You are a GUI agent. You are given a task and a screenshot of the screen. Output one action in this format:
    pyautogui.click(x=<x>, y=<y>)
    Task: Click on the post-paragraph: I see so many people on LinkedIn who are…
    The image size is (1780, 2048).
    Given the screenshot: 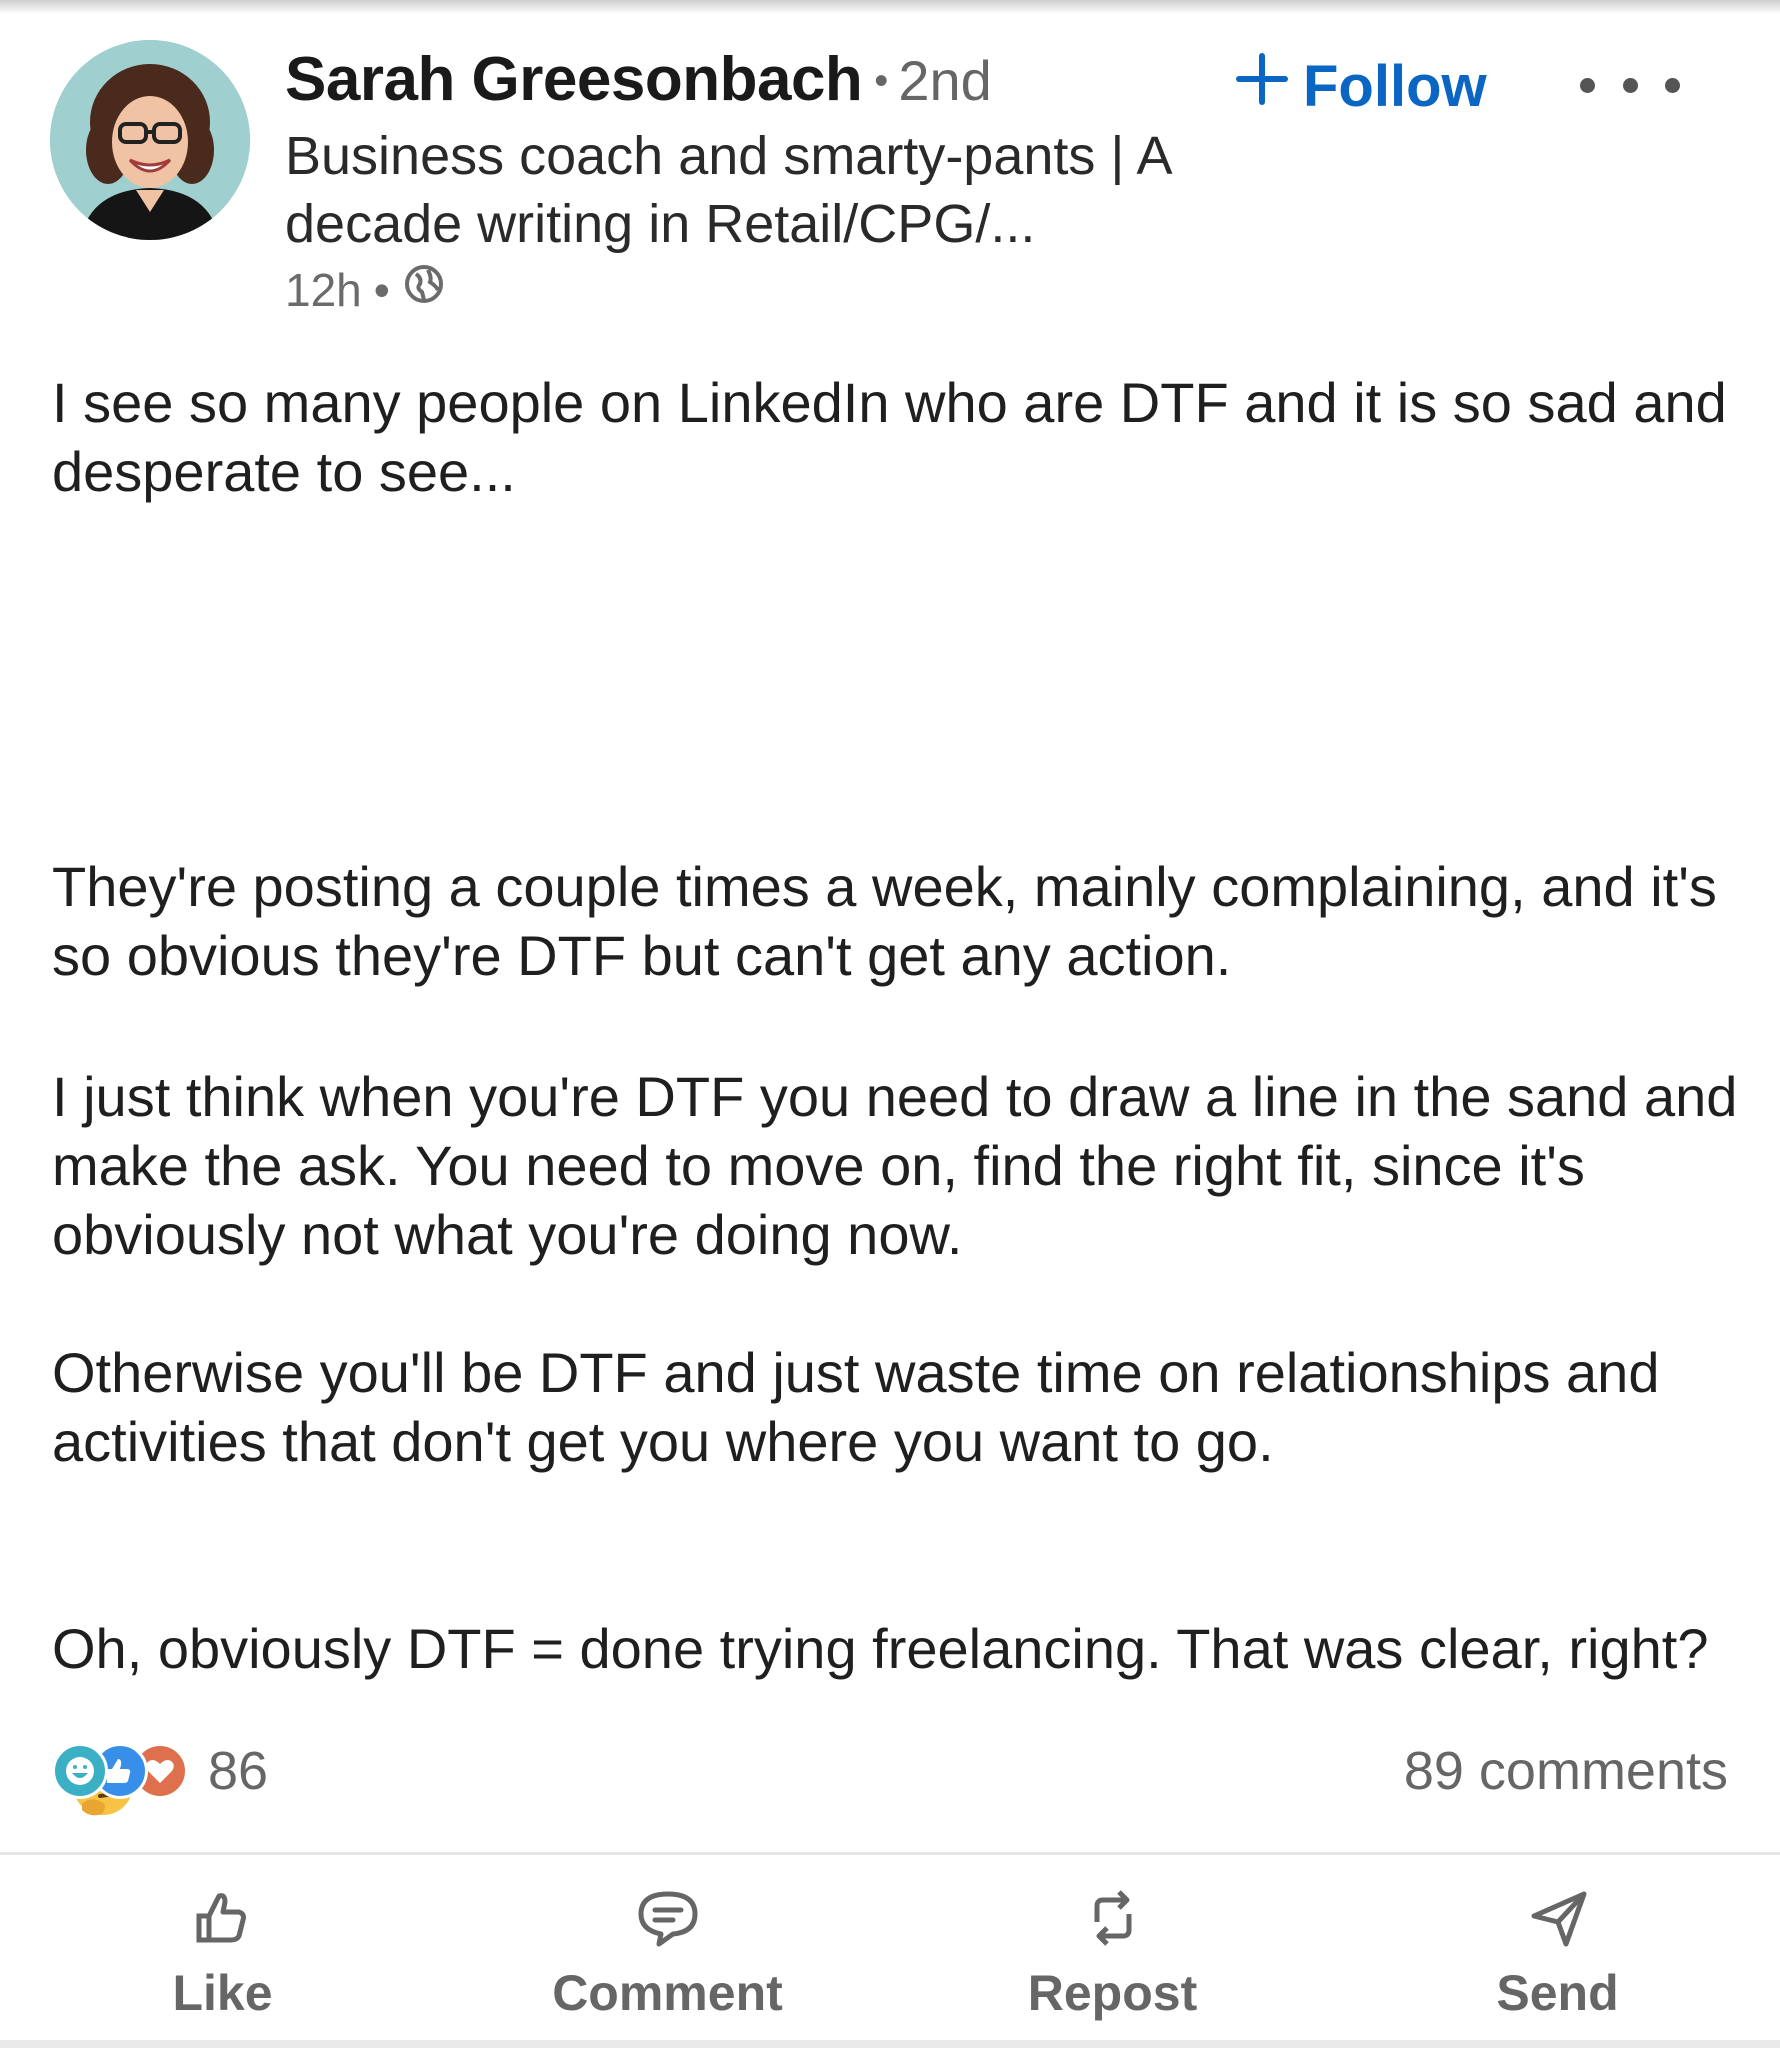 What is the action you would take?
    pyautogui.click(x=889, y=437)
    